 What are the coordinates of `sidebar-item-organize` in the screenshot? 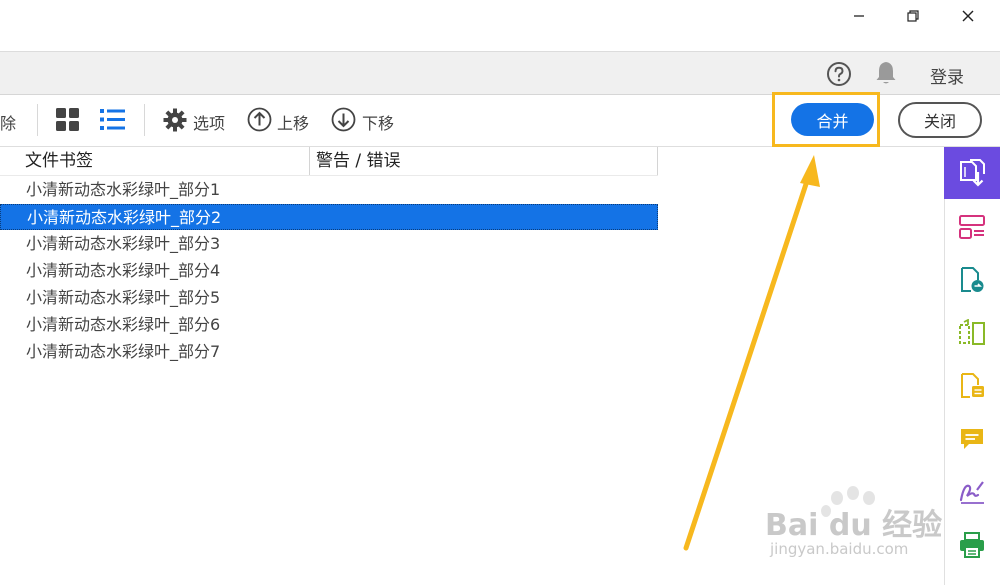 It's located at (972, 227).